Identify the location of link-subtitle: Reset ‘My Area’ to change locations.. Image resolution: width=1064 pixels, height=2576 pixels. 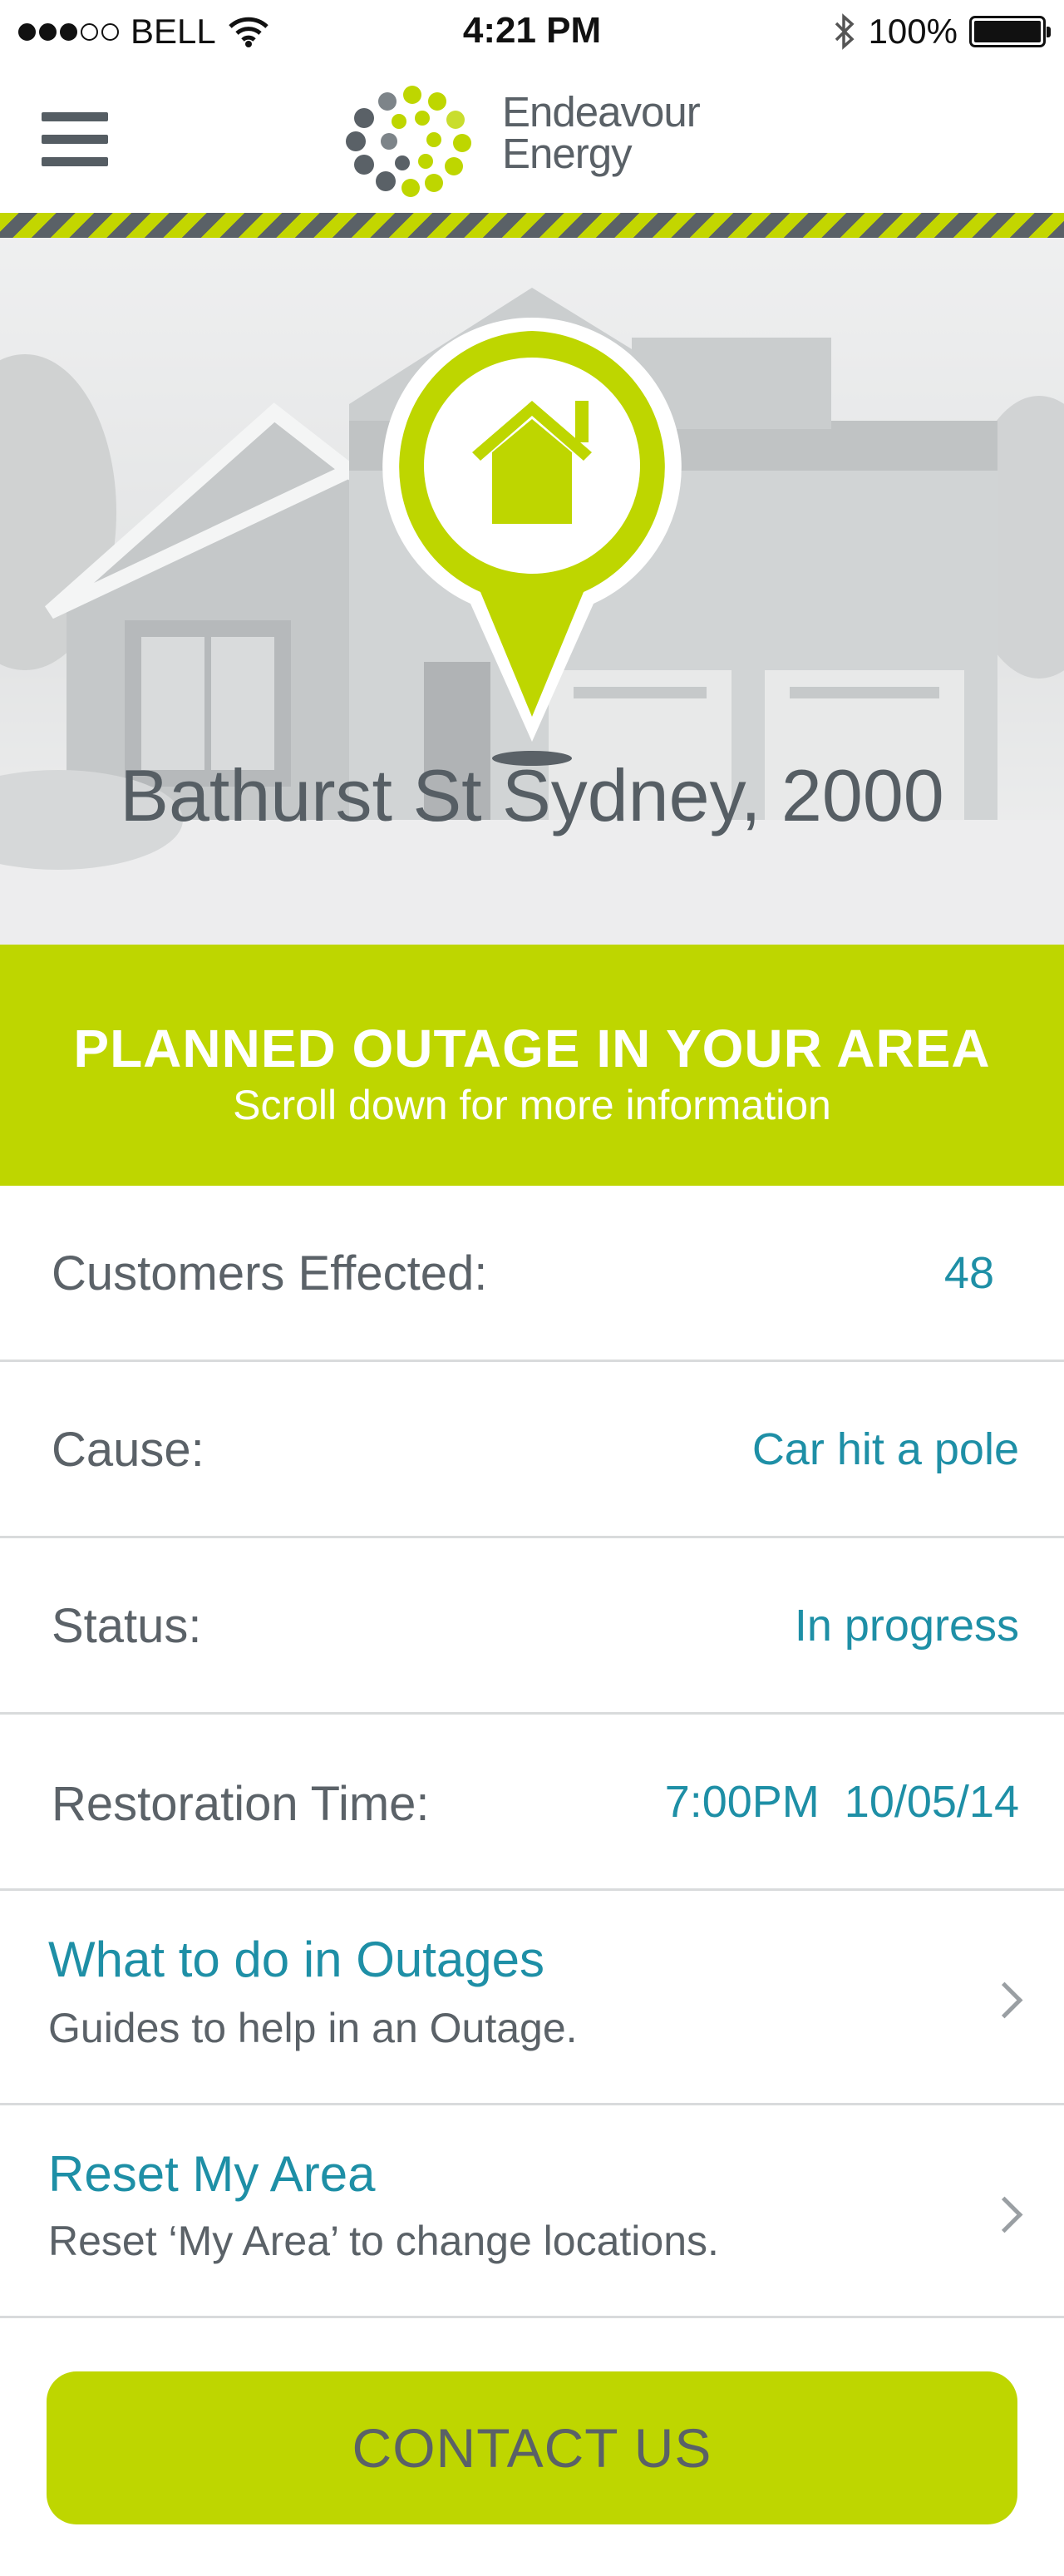
(383, 2241).